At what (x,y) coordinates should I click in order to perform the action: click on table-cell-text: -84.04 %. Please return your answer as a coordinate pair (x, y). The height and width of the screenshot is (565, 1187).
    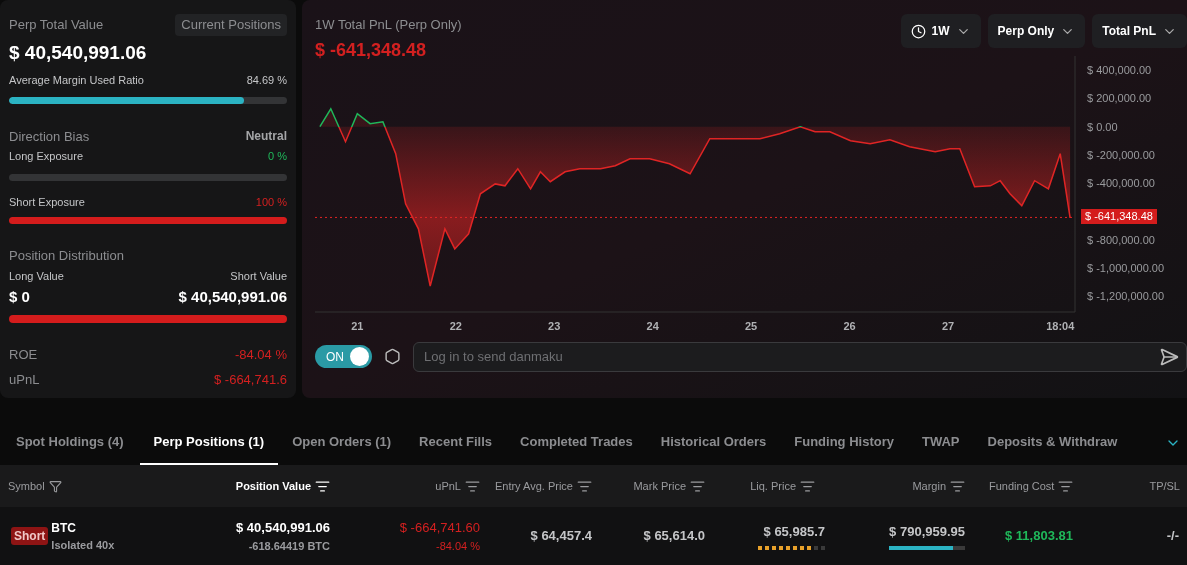
    Looking at the image, I should click on (457, 546).